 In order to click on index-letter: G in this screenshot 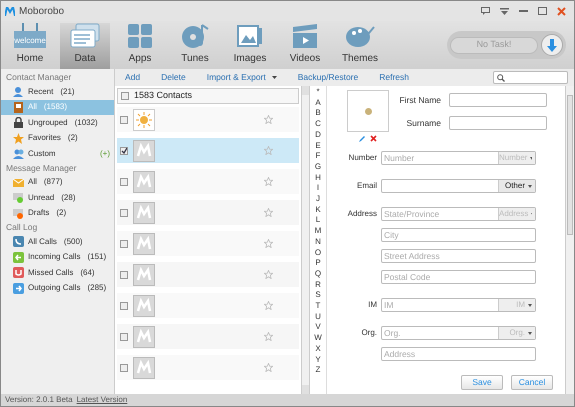, I will do `click(318, 167)`.